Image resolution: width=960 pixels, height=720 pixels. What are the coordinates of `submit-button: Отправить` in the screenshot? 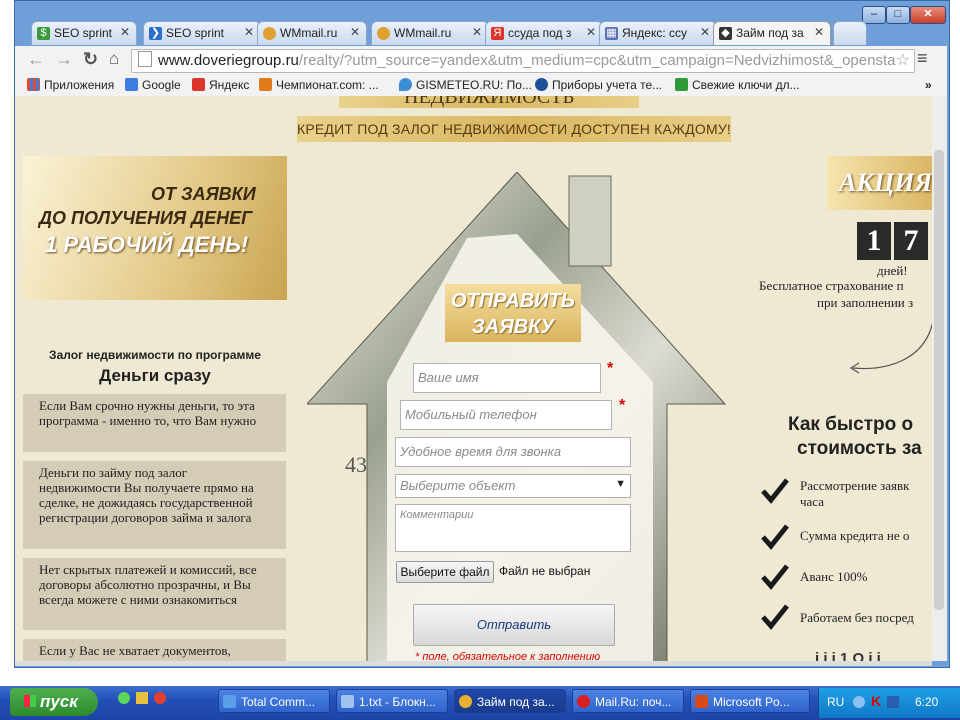 It's located at (514, 625).